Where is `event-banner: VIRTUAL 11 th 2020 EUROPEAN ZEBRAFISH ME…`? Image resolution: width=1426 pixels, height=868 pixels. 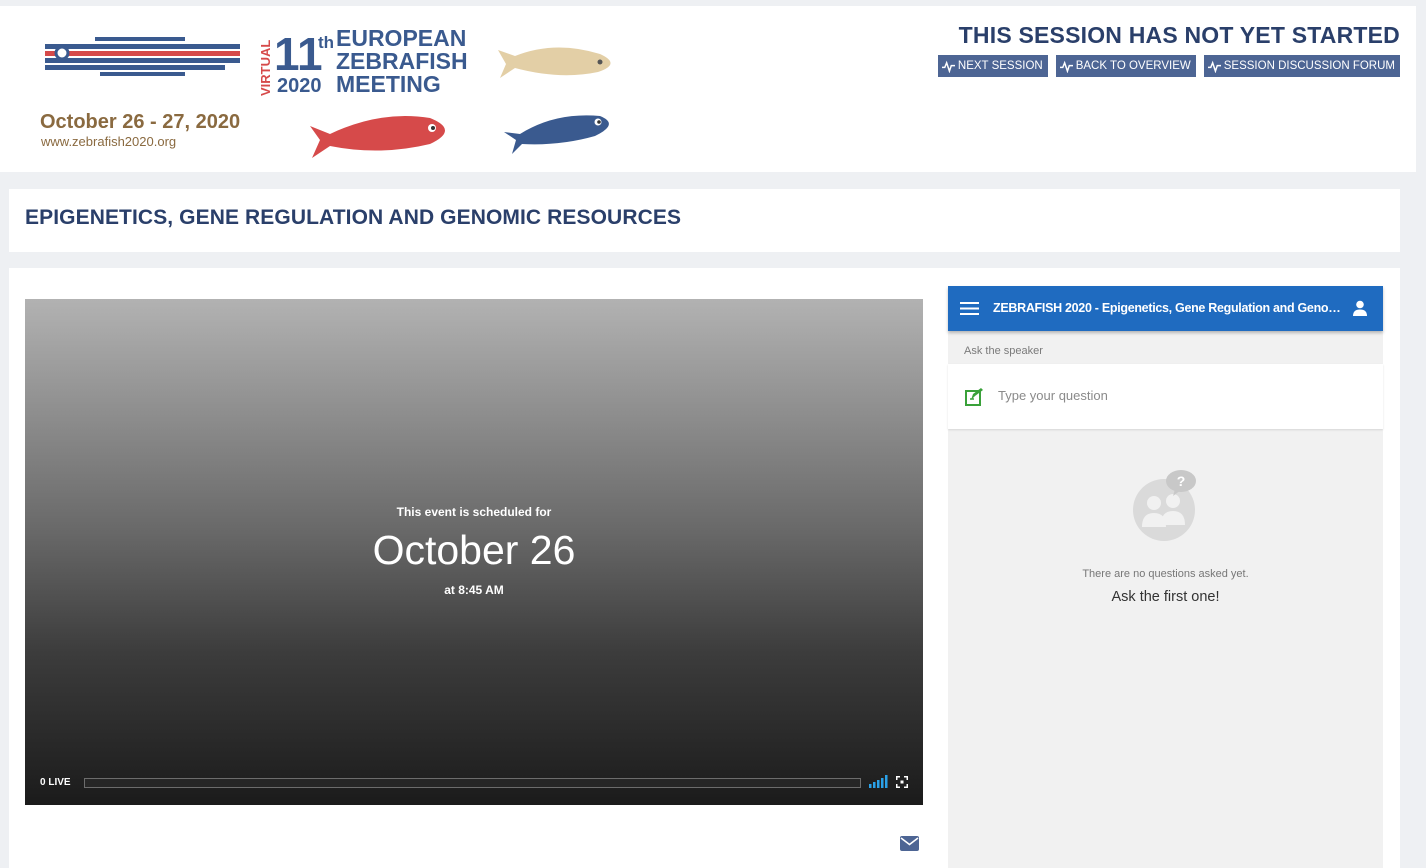
event-banner: VIRTUAL 11 th 2020 EUROPEAN ZEBRAFISH ME… is located at coordinates (325, 91).